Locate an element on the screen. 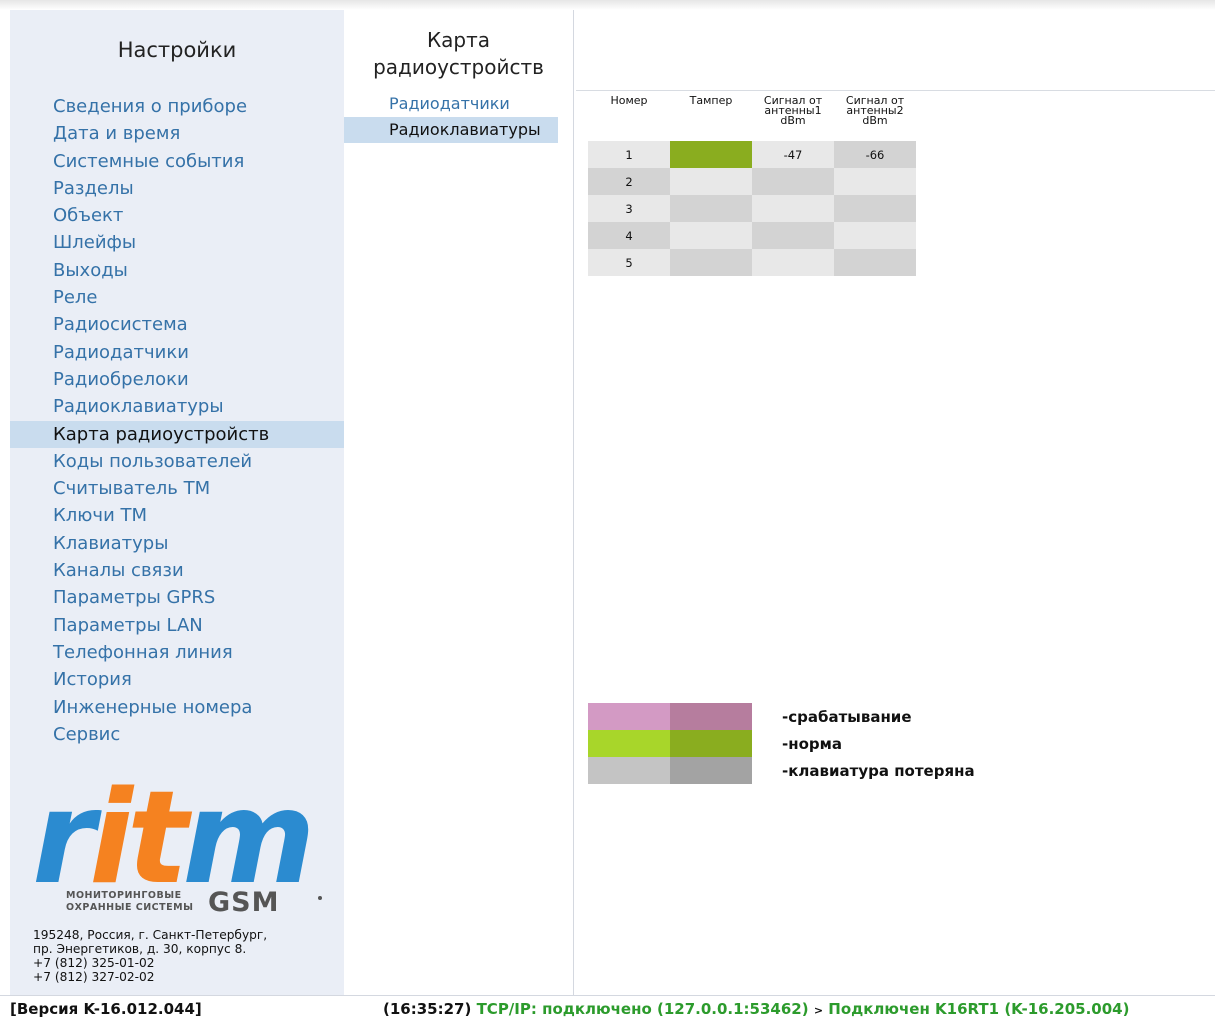 This screenshot has width=1215, height=1024. legend-label: -норма is located at coordinates (812, 744).